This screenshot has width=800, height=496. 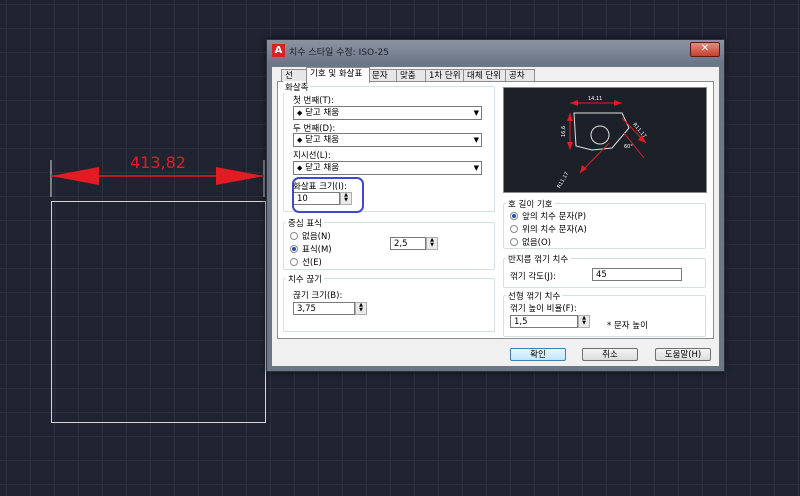 What do you see at coordinates (538, 354) in the screenshot?
I see `ok-button: 확인` at bounding box center [538, 354].